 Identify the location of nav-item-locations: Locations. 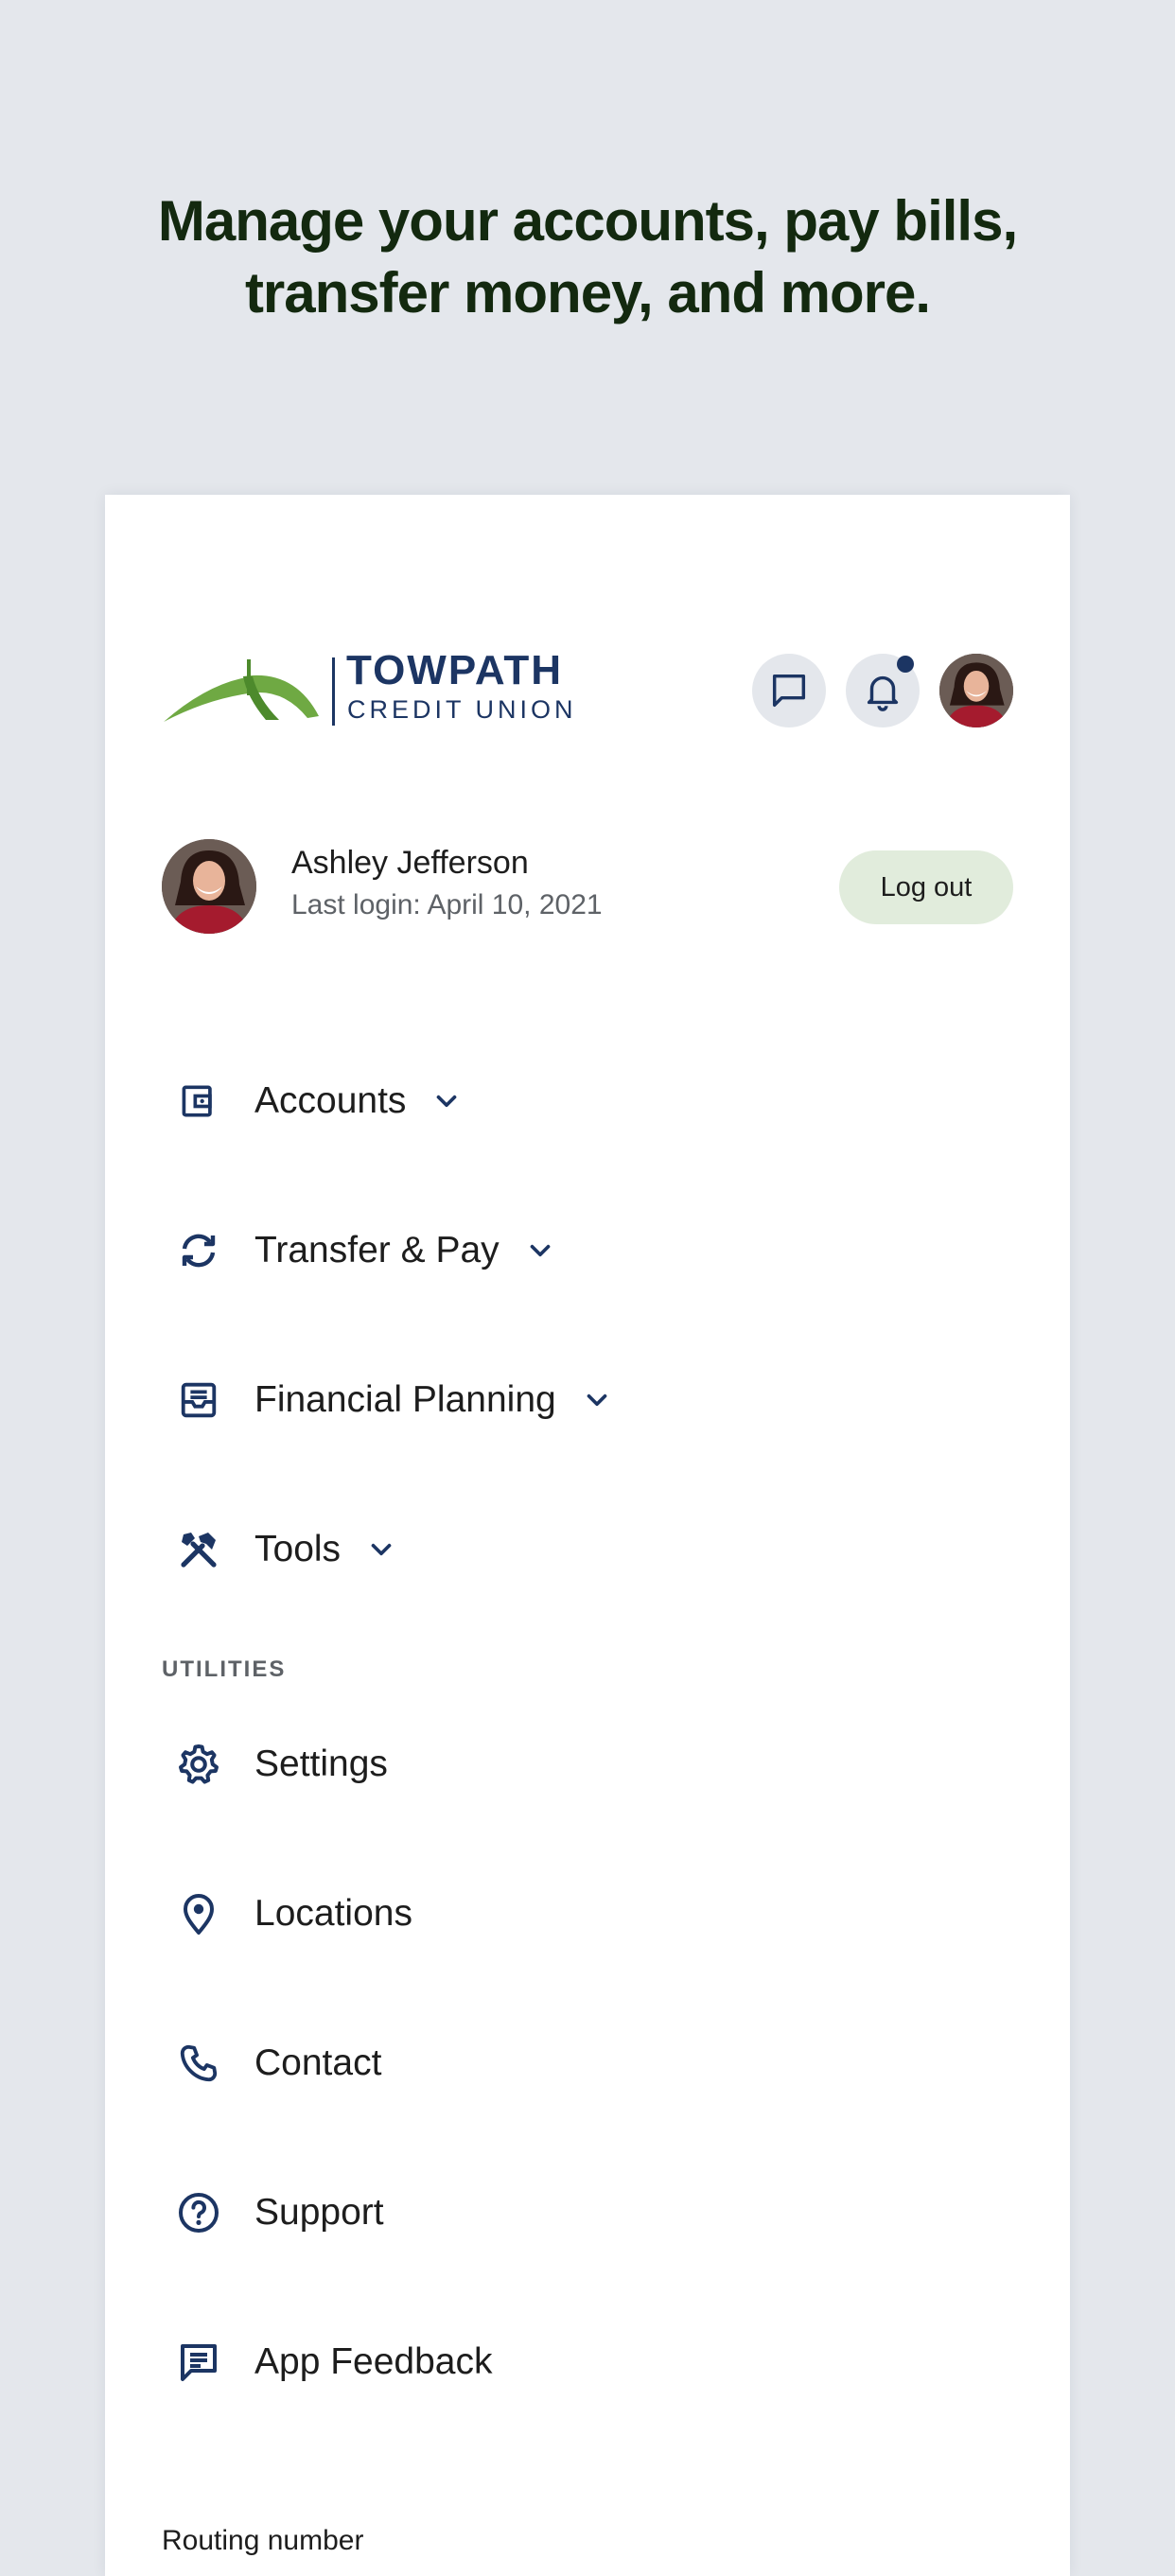
(287, 1914).